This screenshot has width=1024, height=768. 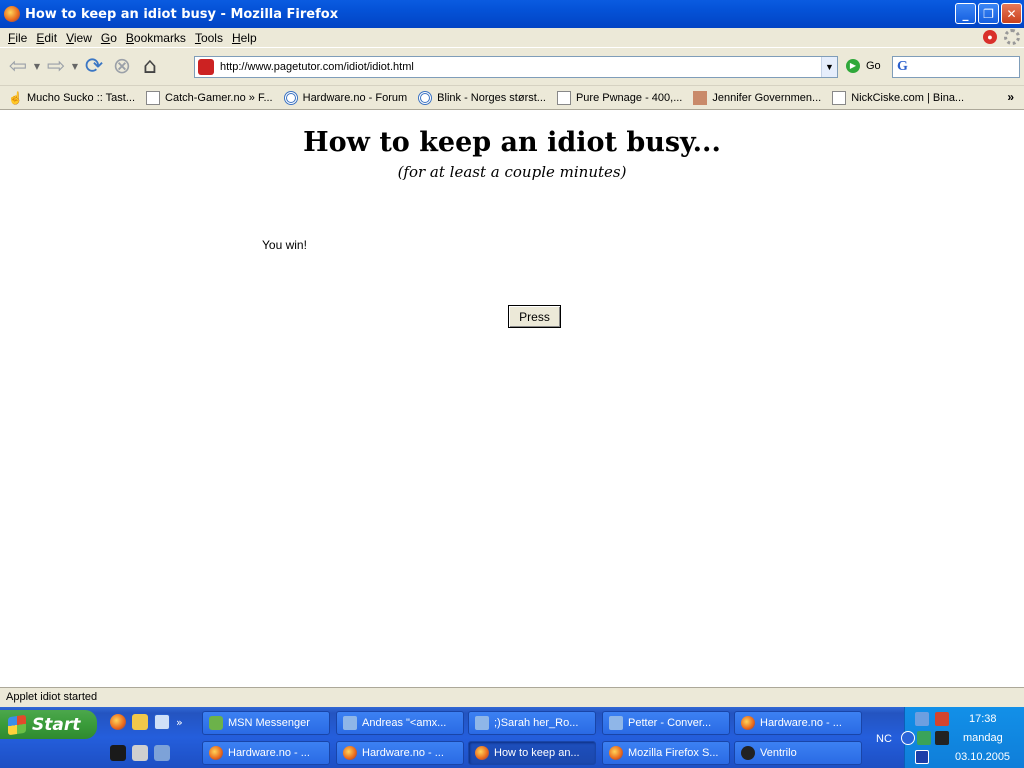 I want to click on menu-bar: File Edit View Go Bookmarks Tools Help ●, so click(x=512, y=37).